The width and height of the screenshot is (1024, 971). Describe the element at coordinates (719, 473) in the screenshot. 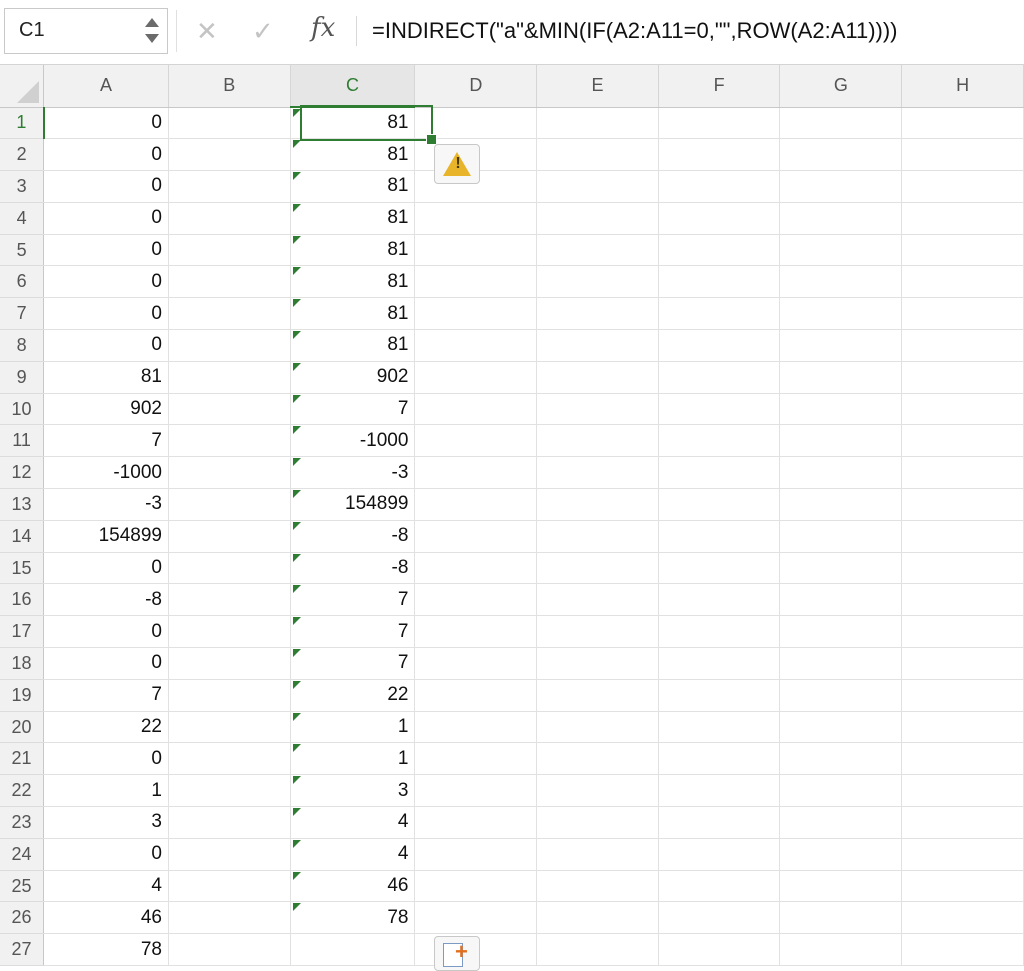

I see `cell-f12` at that location.